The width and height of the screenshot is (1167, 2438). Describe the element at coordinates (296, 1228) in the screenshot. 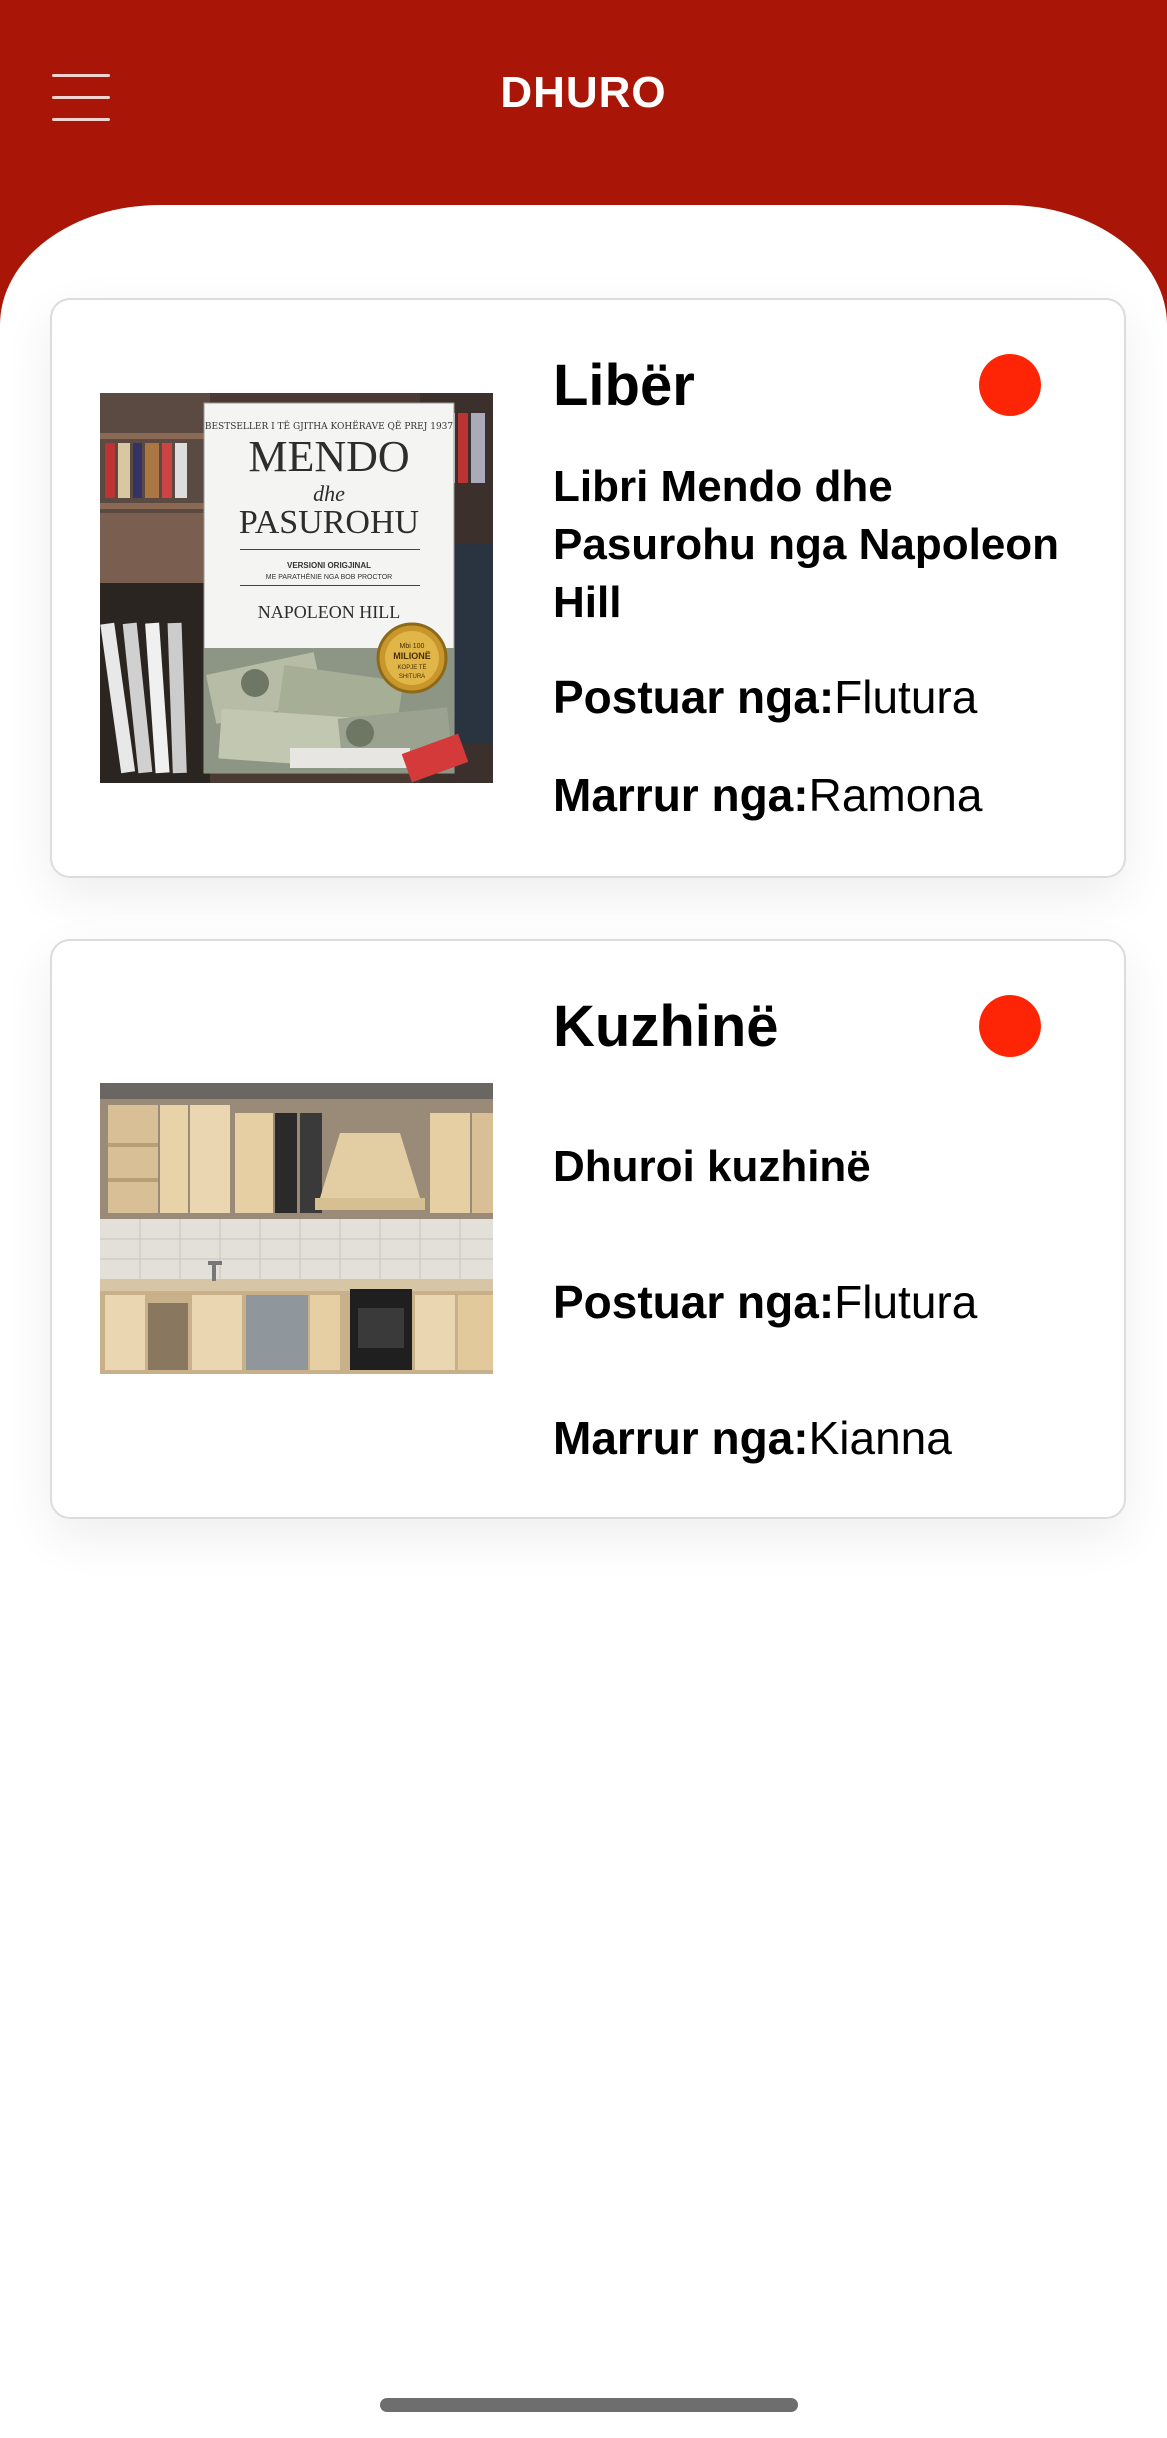

I see `donation-image` at that location.